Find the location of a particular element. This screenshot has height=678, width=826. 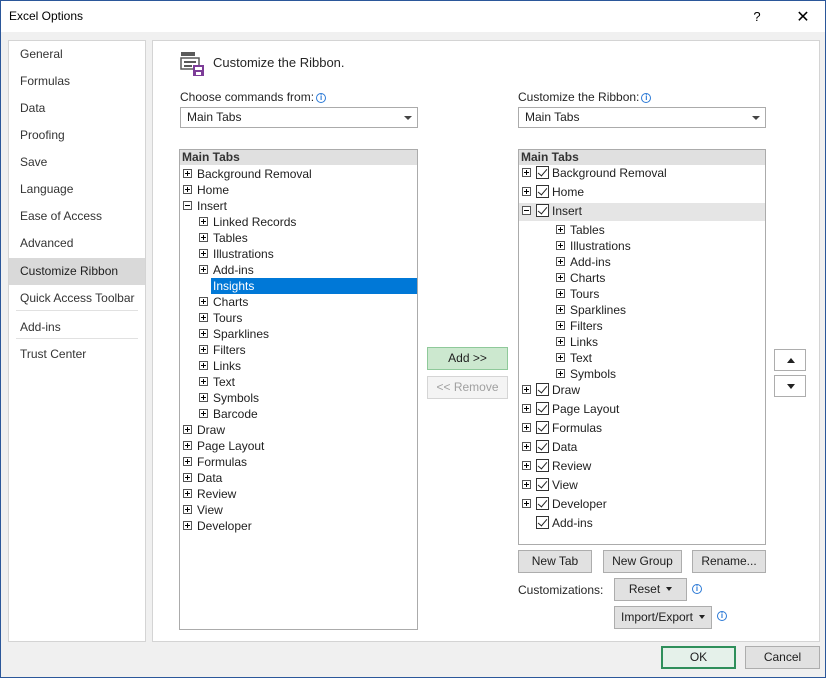

collapse-icon is located at coordinates (187, 205).